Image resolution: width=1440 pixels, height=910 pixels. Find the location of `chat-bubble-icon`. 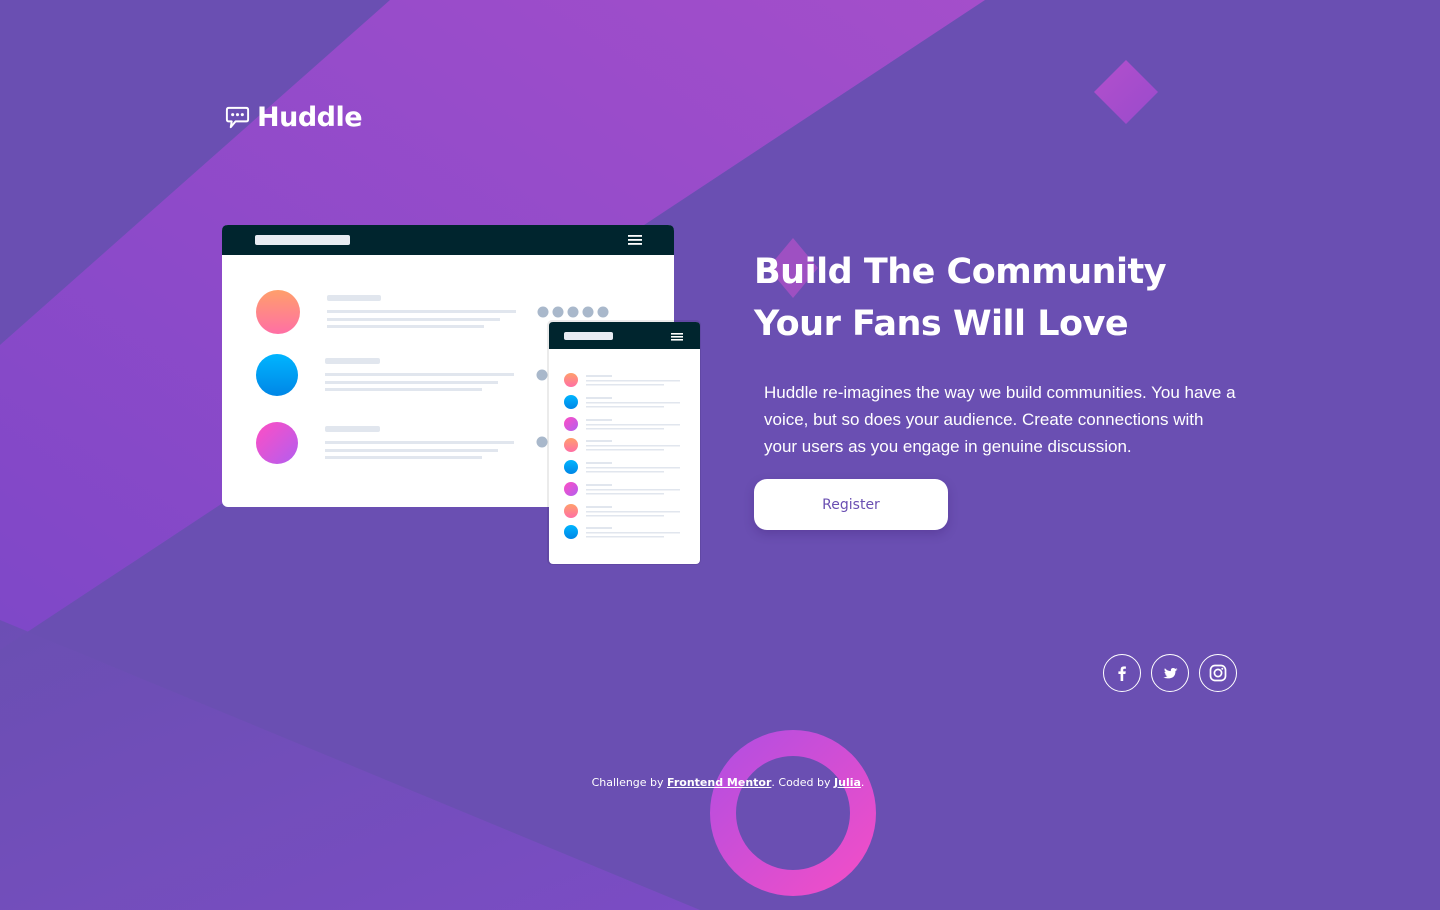

chat-bubble-icon is located at coordinates (237, 117).